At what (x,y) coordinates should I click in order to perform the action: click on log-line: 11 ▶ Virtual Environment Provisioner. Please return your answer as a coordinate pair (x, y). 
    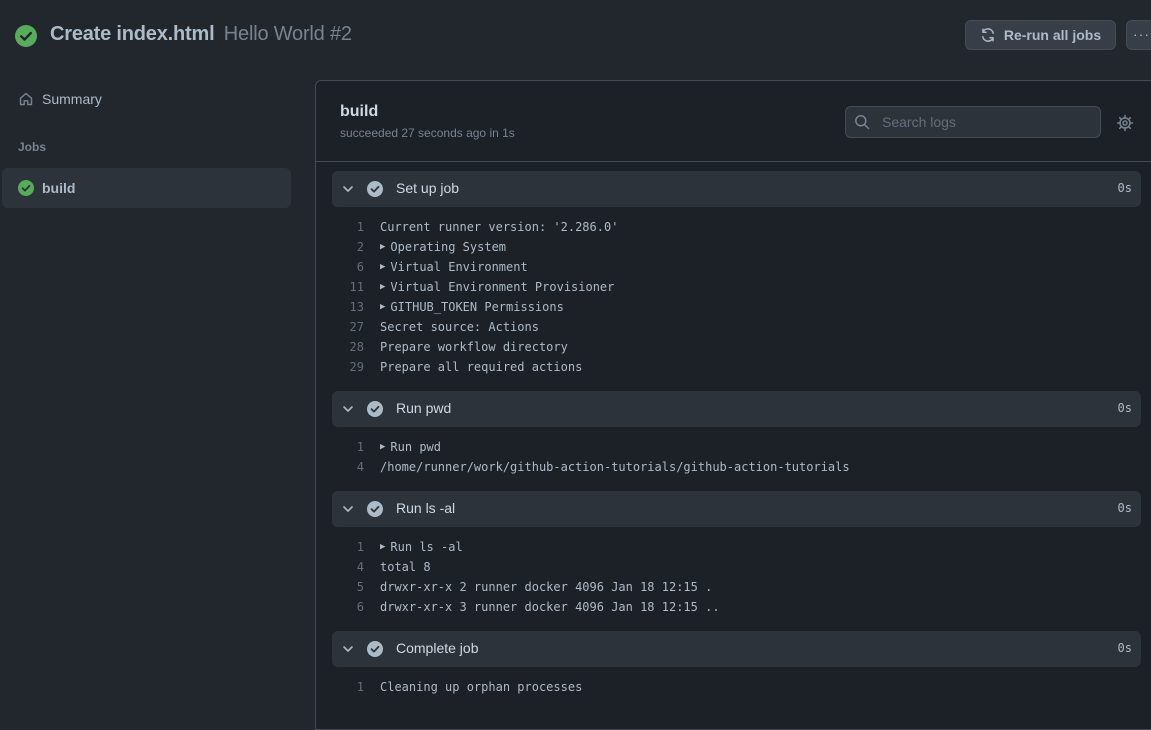
    Looking at the image, I should click on (736, 287).